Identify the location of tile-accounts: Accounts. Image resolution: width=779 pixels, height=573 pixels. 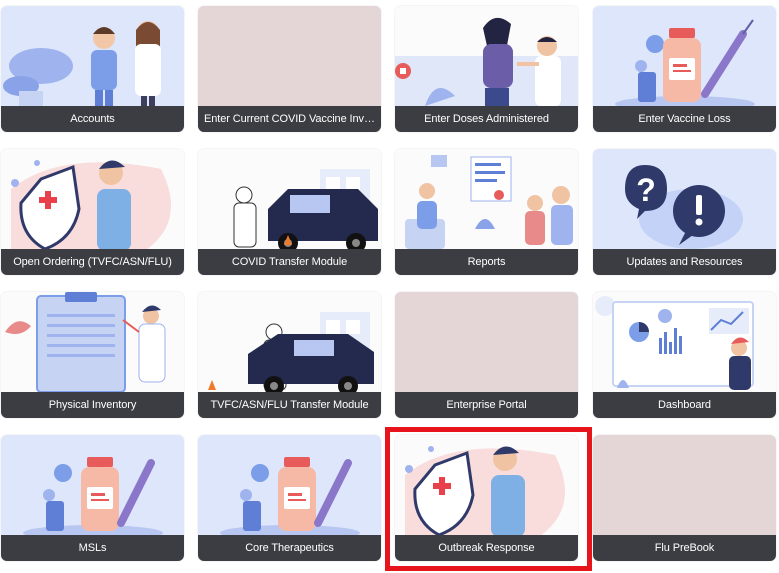
(92, 69).